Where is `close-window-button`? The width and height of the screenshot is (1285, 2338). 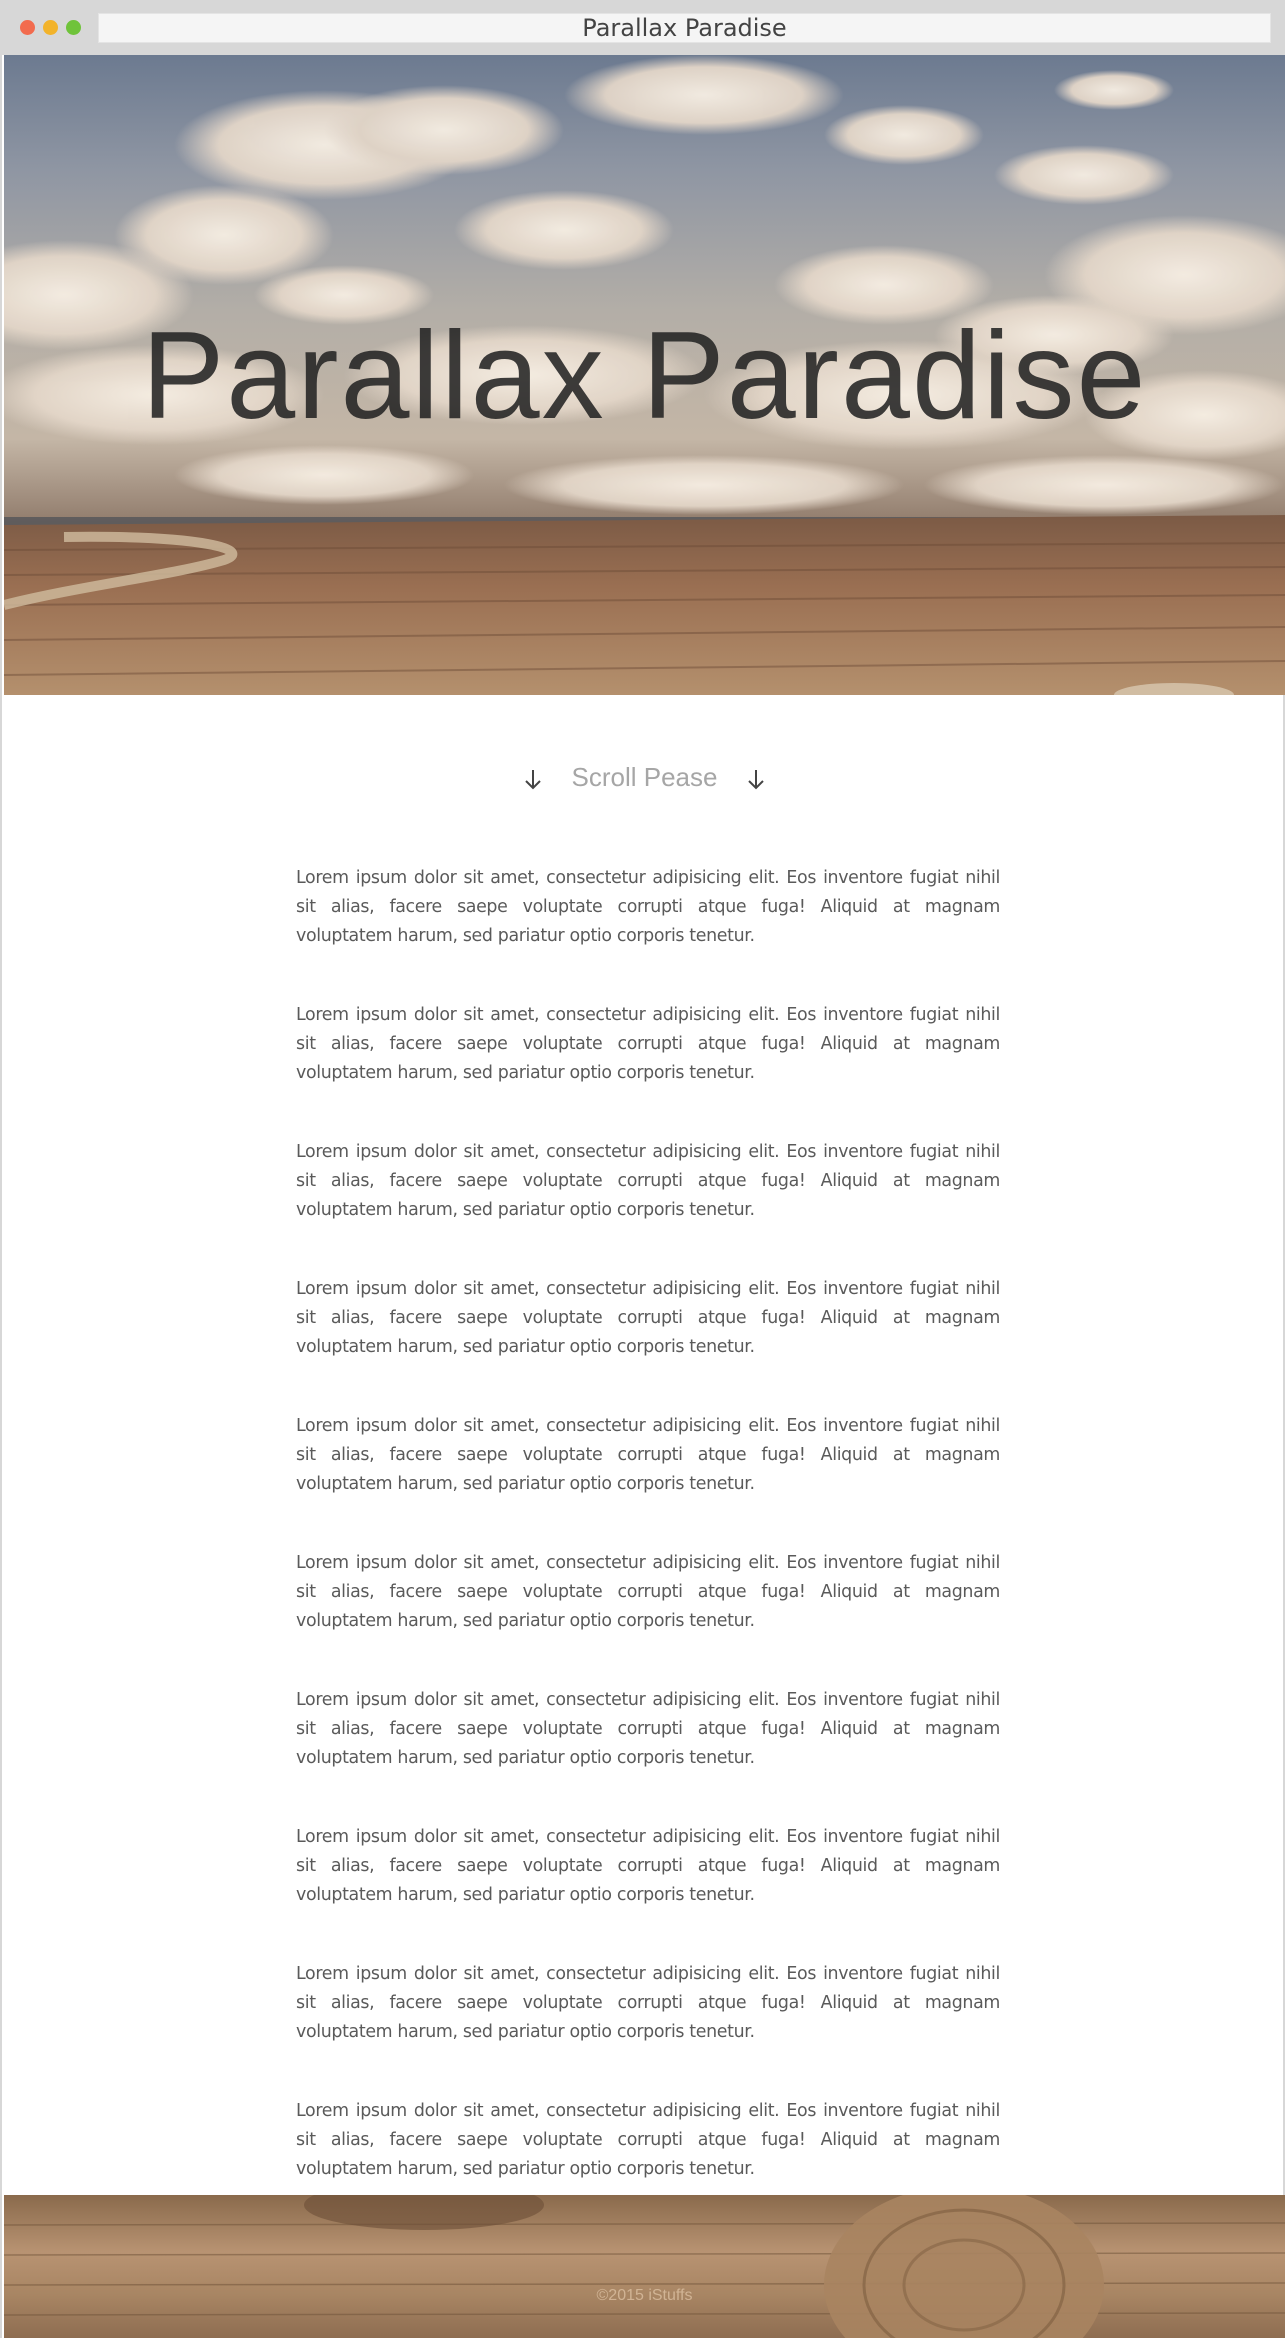 close-window-button is located at coordinates (27, 27).